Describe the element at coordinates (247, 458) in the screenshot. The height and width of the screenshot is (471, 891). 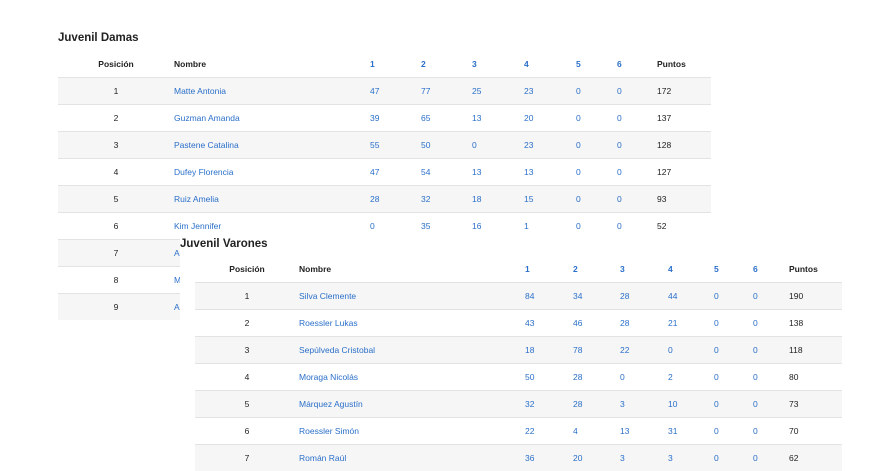
I see `position-cell: 7` at that location.